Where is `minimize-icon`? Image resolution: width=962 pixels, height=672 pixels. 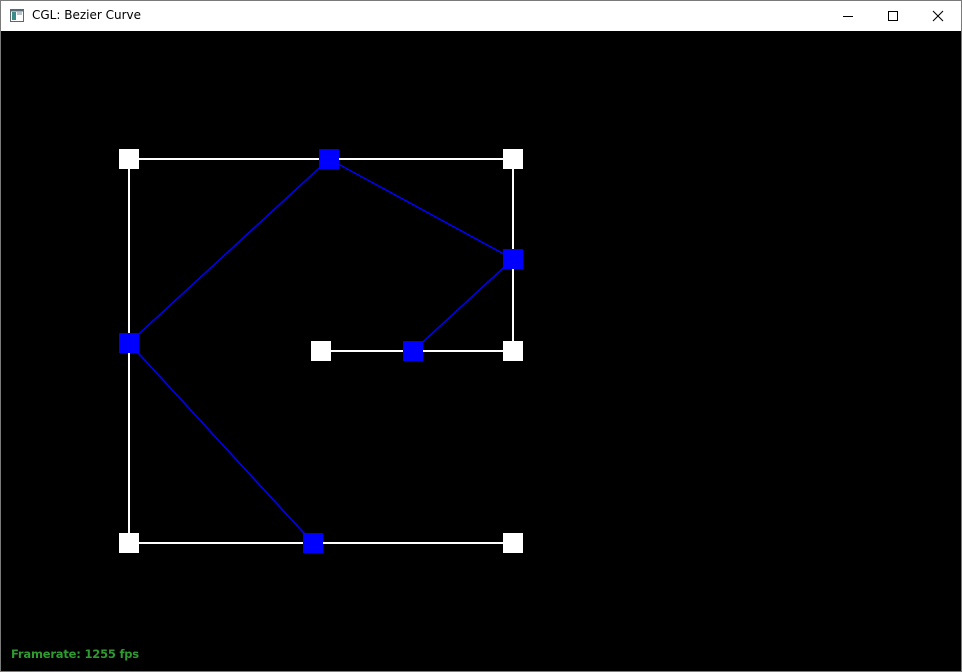 minimize-icon is located at coordinates (848, 16).